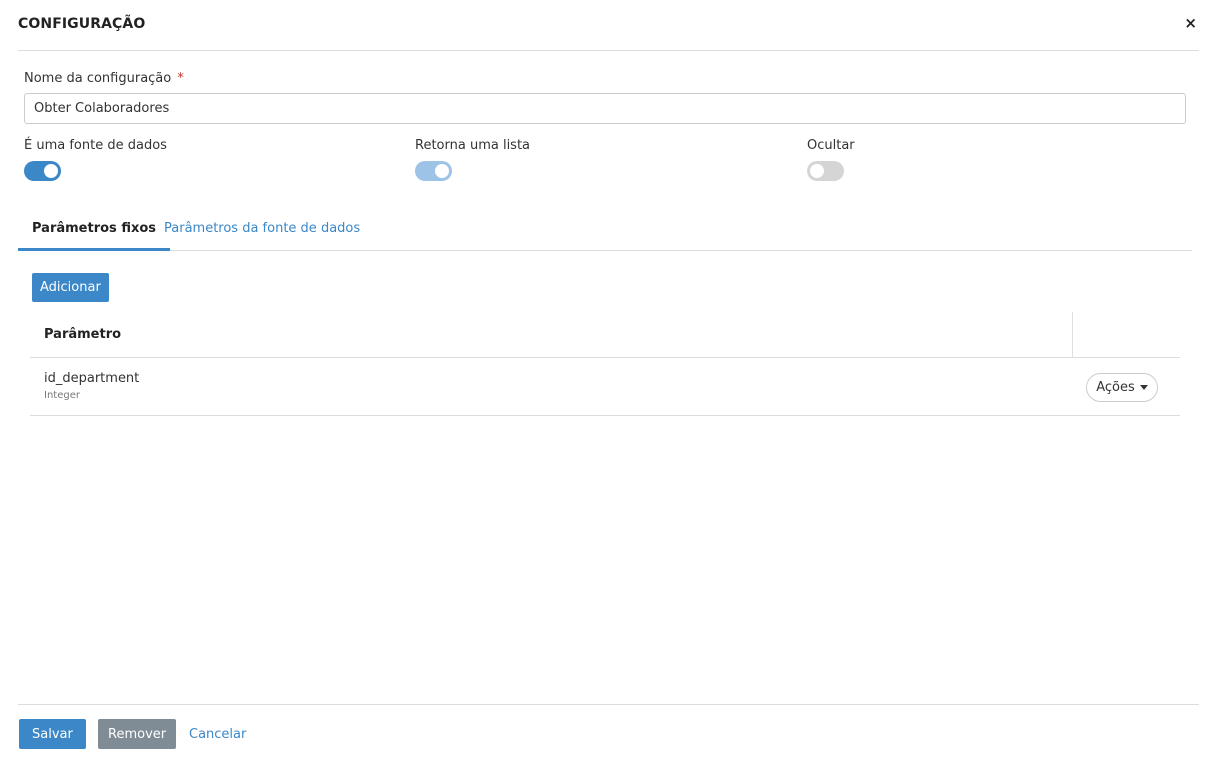 The width and height of the screenshot is (1212, 760). I want to click on toggle-hide, so click(825, 171).